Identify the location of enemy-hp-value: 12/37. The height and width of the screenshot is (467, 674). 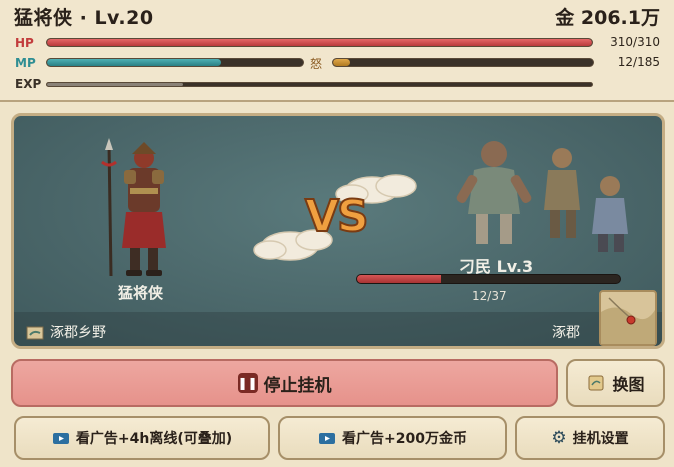
(489, 296).